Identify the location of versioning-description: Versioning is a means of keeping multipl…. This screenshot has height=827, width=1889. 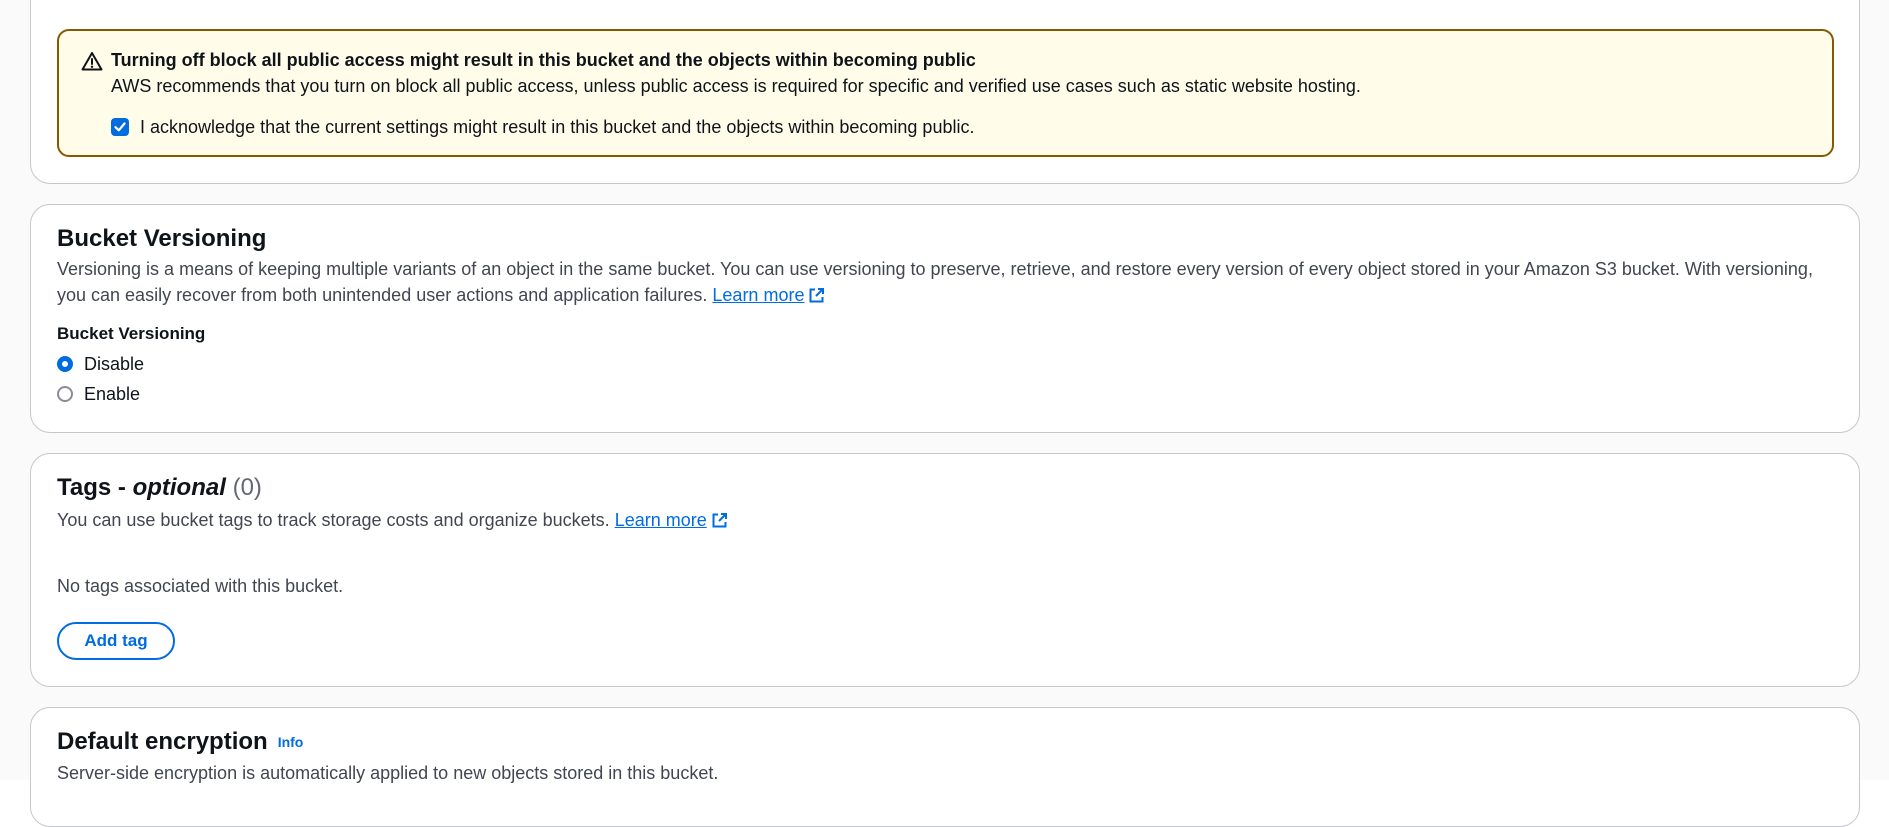
(947, 282).